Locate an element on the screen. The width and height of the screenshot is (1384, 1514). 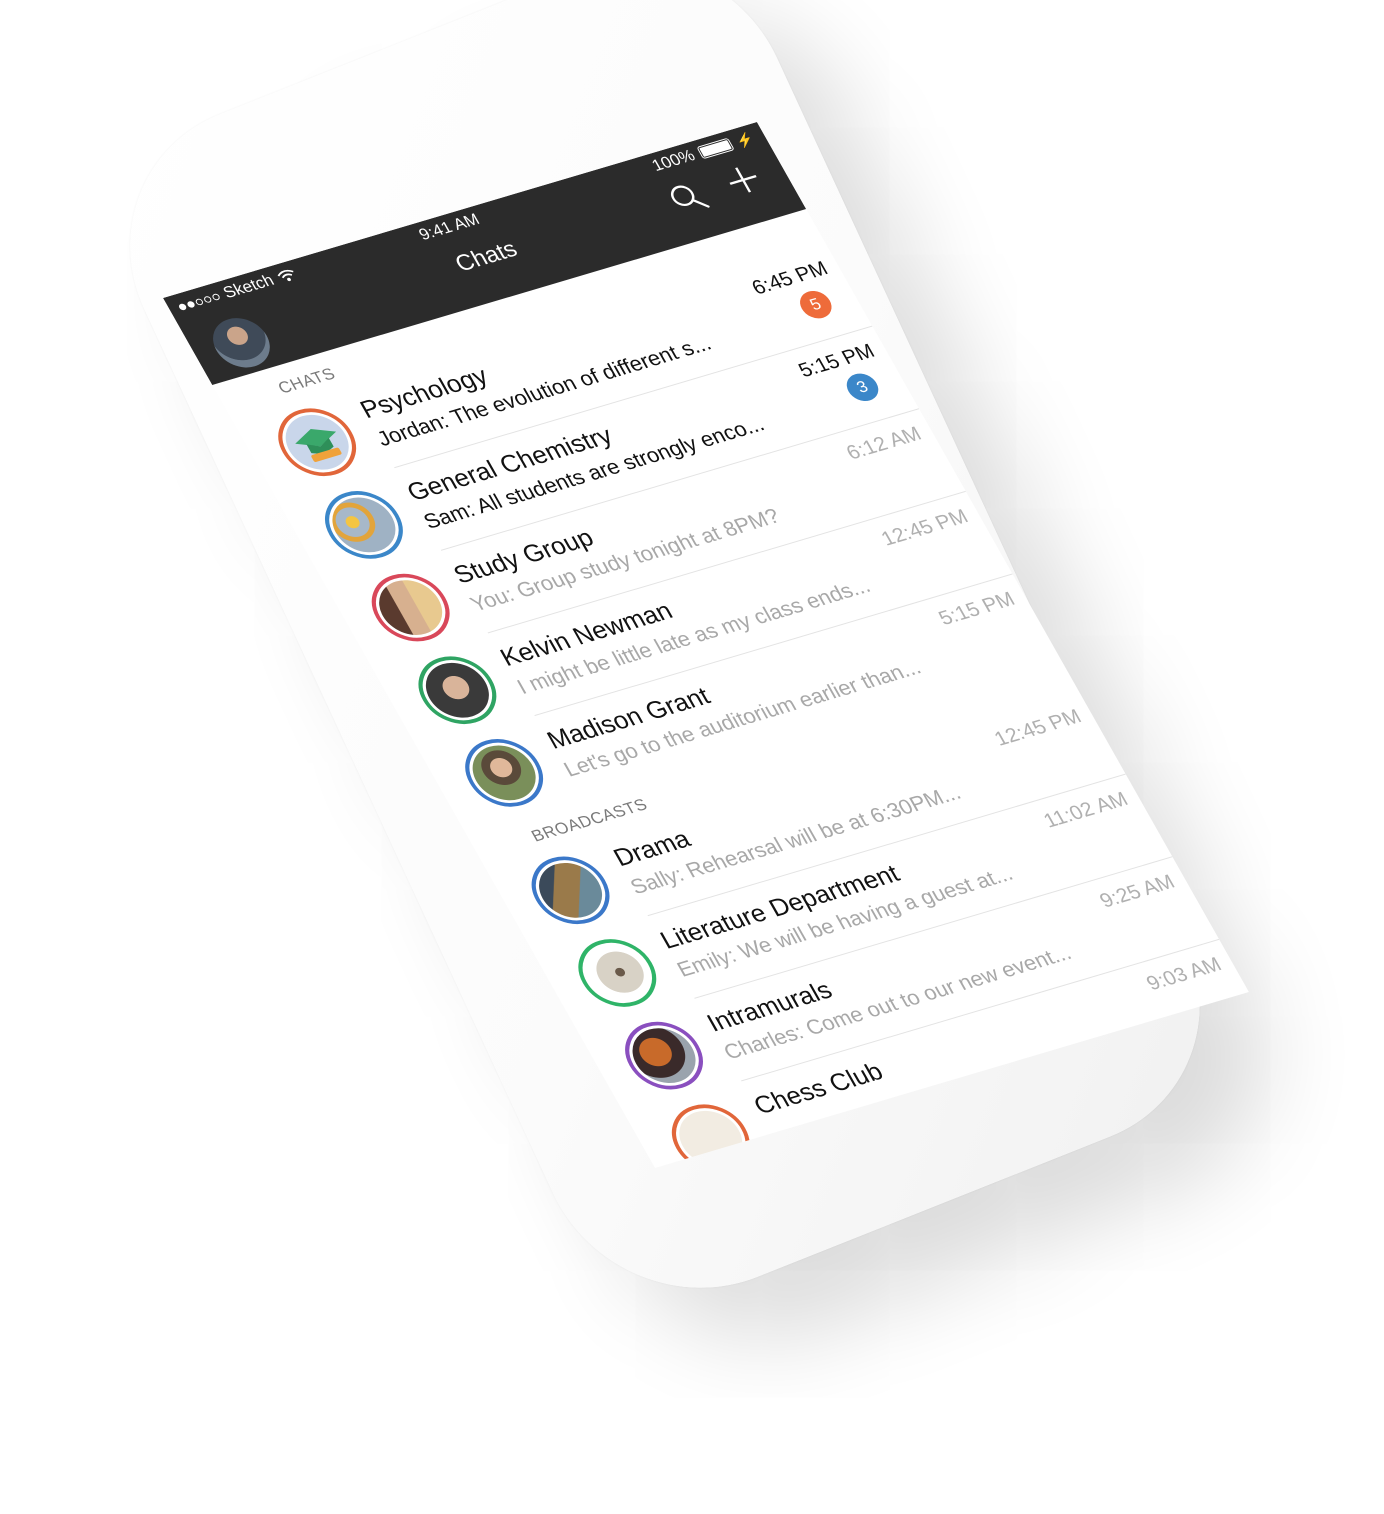
avatar-psychology is located at coordinates (317, 442).